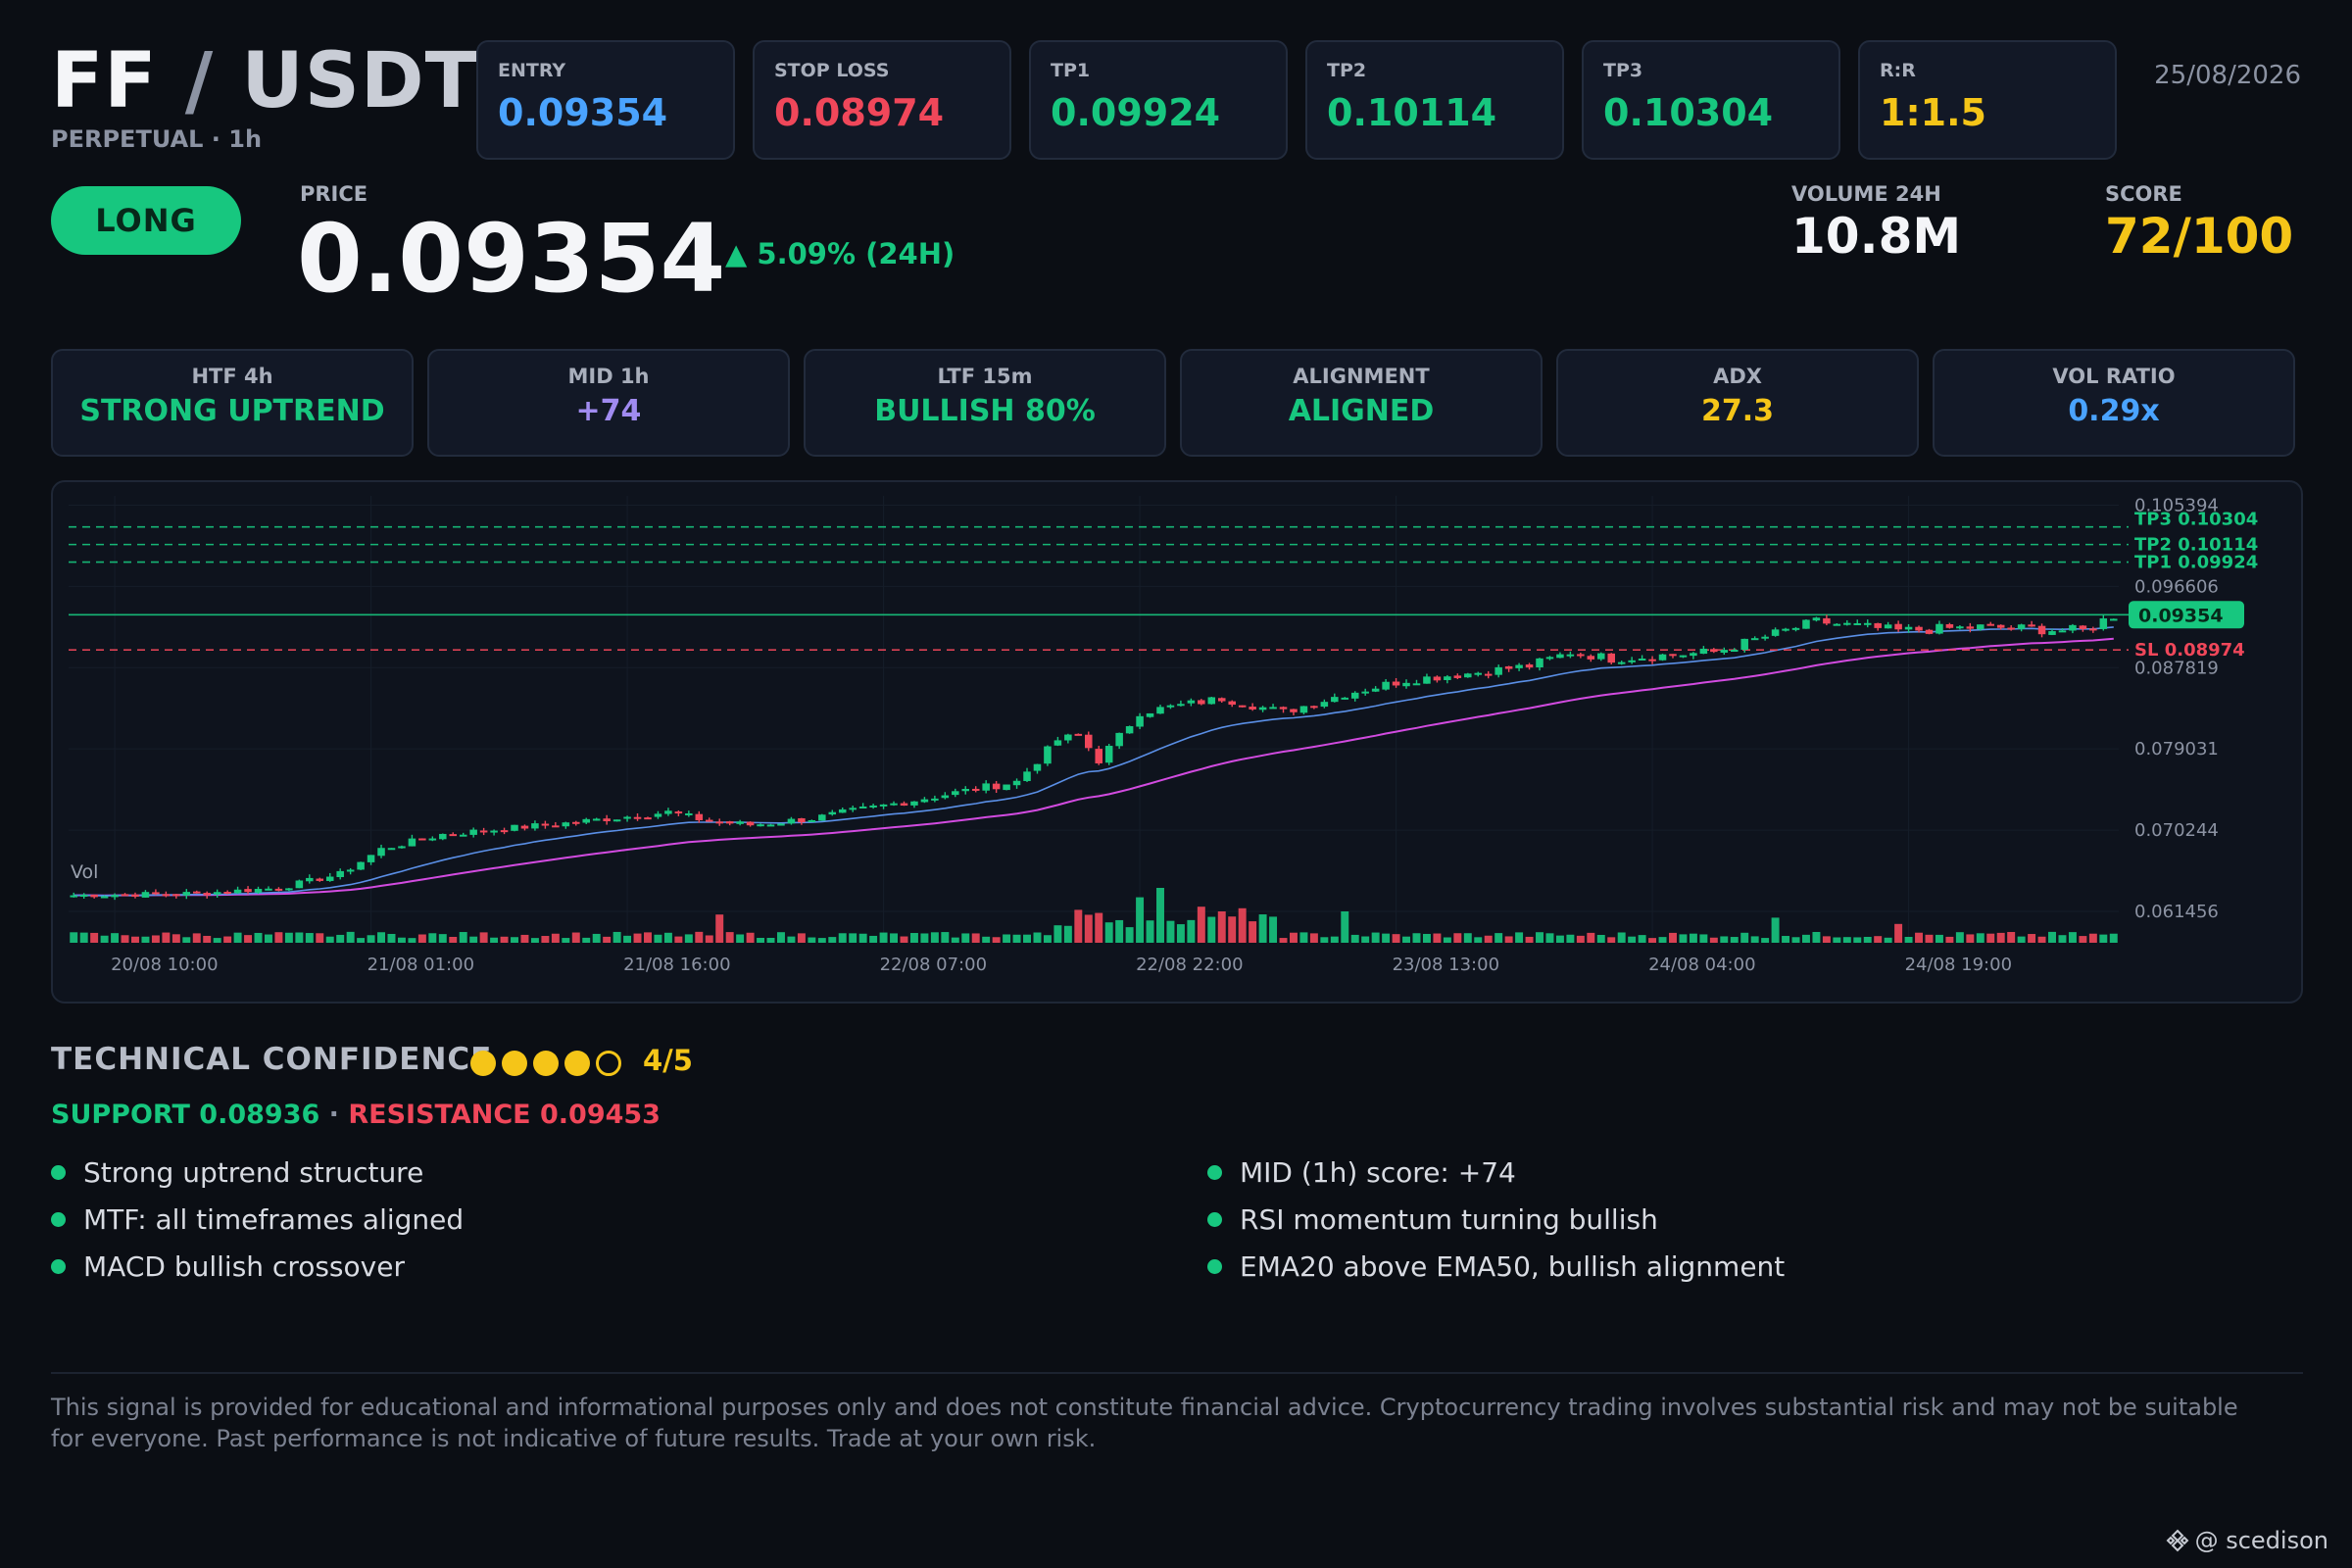 The height and width of the screenshot is (1568, 2352). Describe the element at coordinates (1898, 70) in the screenshot. I see `risk-reward-label: R:R` at that location.